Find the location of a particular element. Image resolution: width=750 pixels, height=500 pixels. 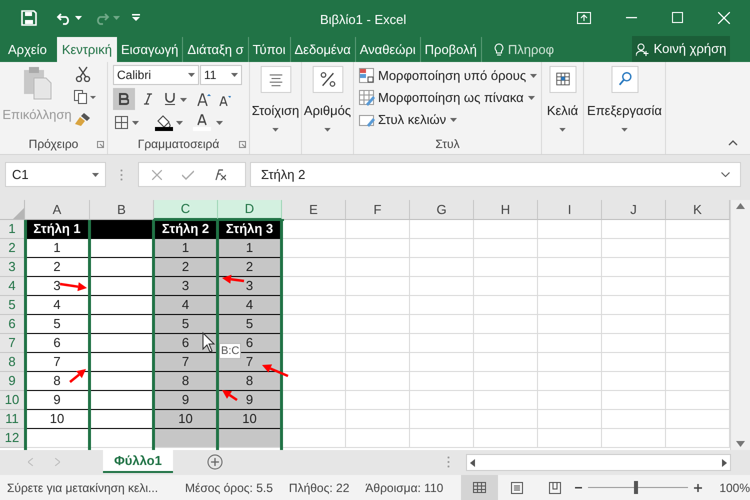

row-header: 8 is located at coordinates (12, 362).